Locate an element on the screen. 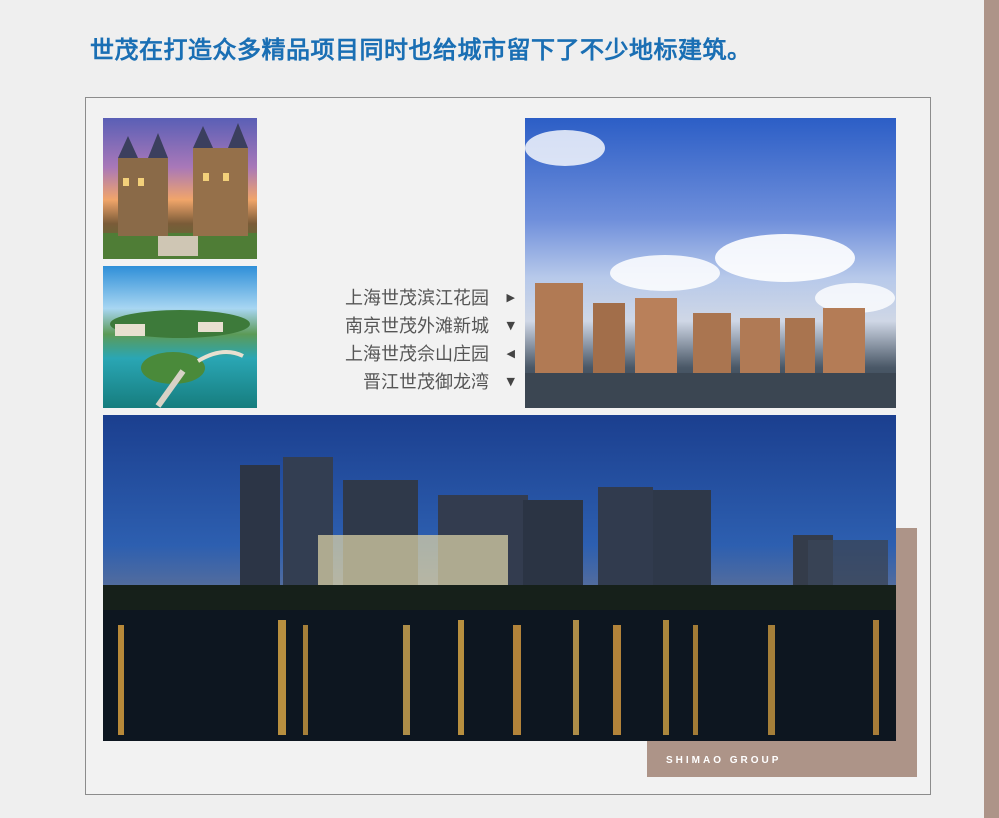  castle-photo is located at coordinates (180, 188).